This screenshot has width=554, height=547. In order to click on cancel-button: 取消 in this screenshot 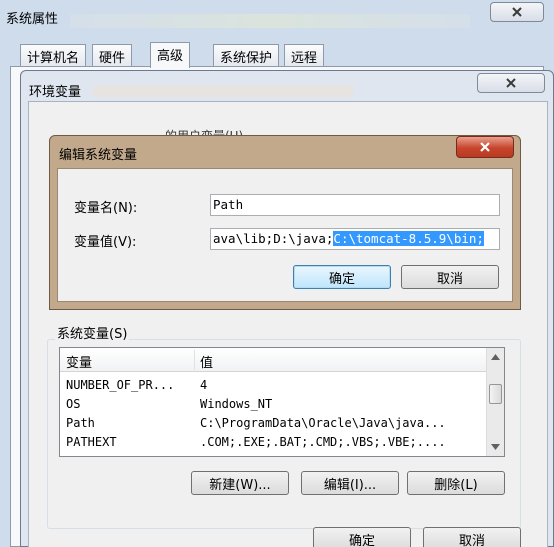, I will do `click(450, 277)`.